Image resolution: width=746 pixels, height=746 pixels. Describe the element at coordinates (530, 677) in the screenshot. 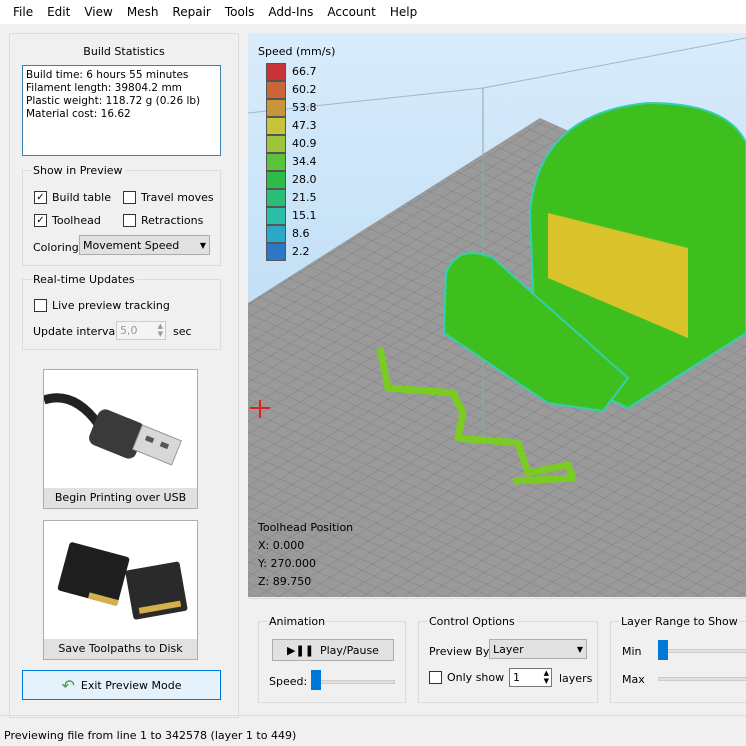

I see `layers-spinbox: 1 ▲ ▼` at that location.